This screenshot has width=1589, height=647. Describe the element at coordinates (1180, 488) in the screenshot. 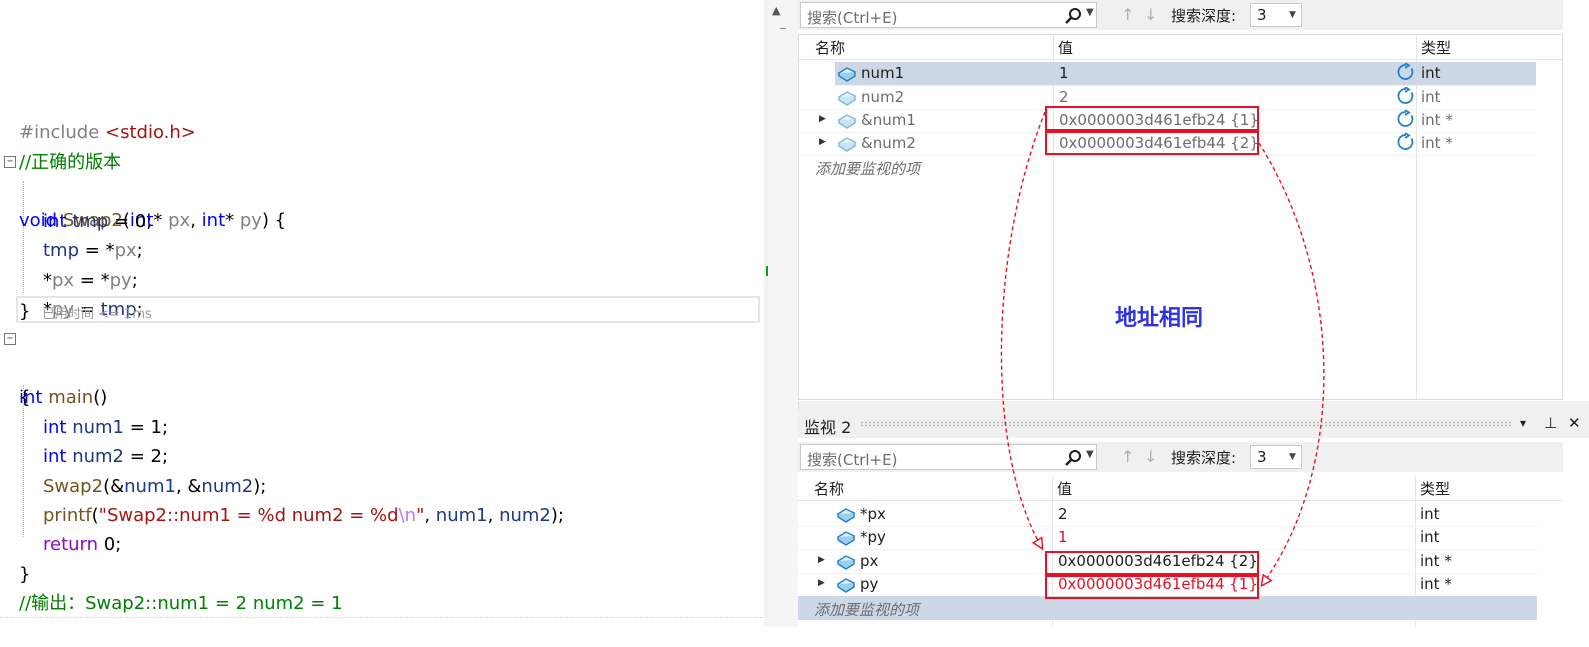

I see `grid-header: 名称 值 类型` at that location.